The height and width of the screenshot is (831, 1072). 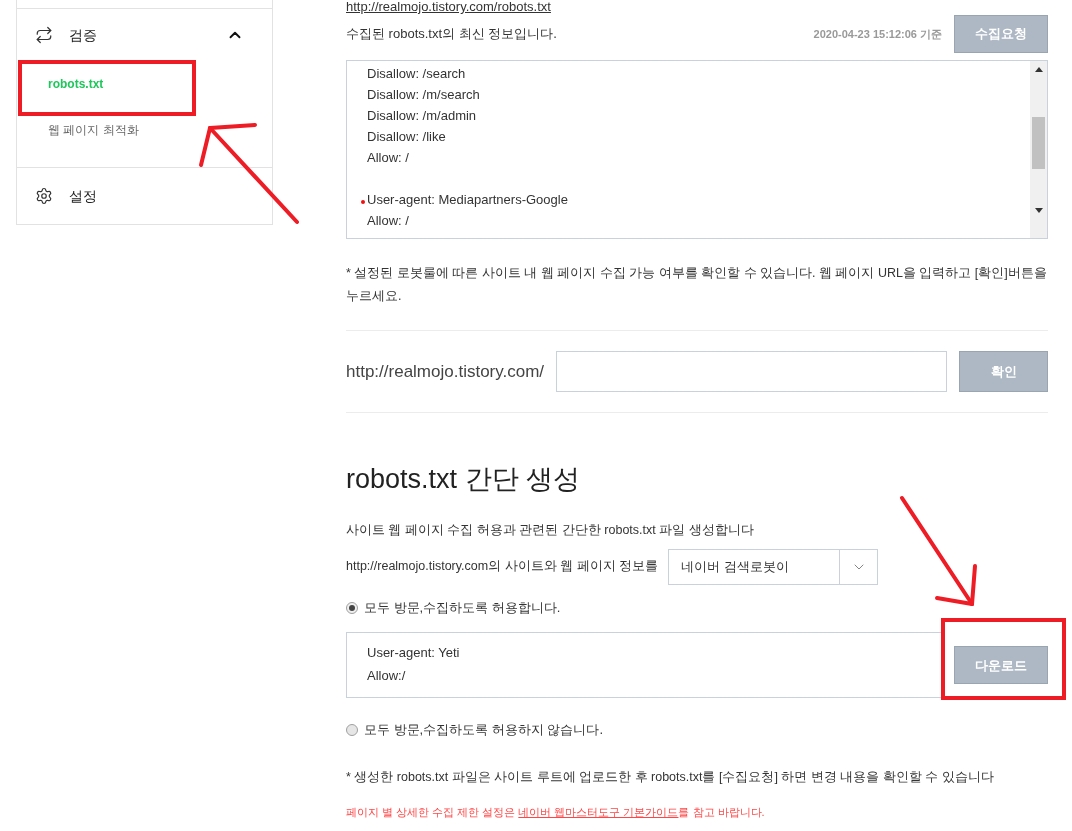 What do you see at coordinates (83, 35) in the screenshot?
I see `sidebar-group: 검증` at bounding box center [83, 35].